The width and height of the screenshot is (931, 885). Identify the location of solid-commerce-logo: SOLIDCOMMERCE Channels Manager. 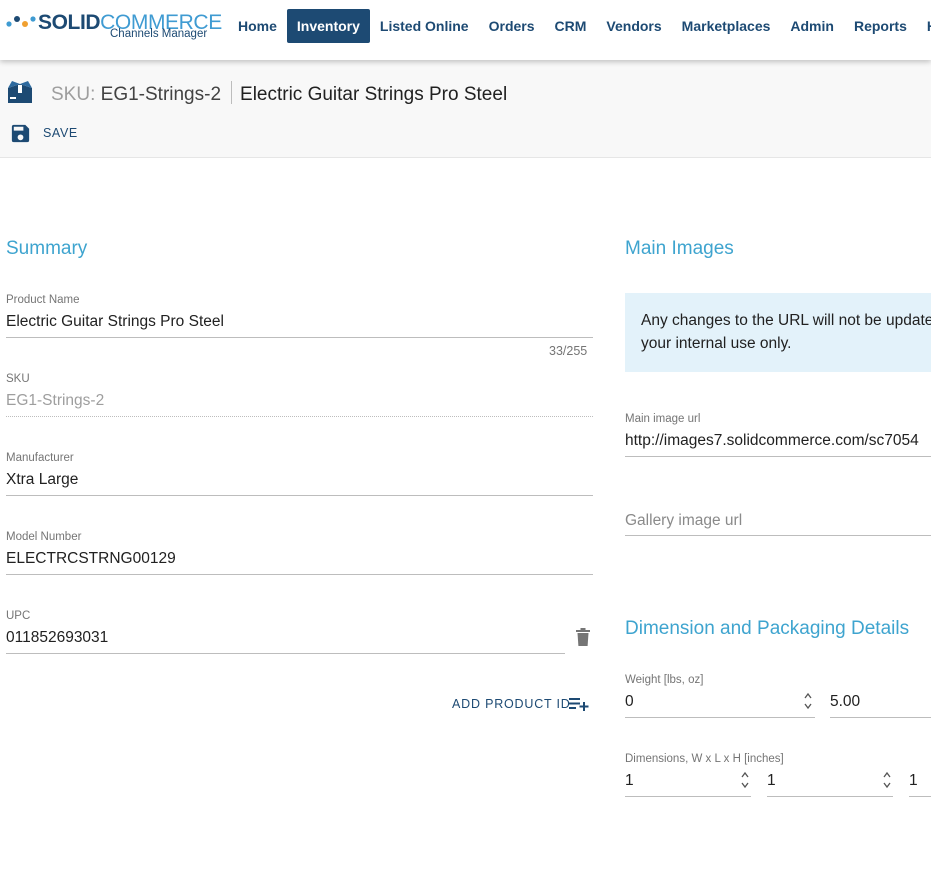
(114, 26).